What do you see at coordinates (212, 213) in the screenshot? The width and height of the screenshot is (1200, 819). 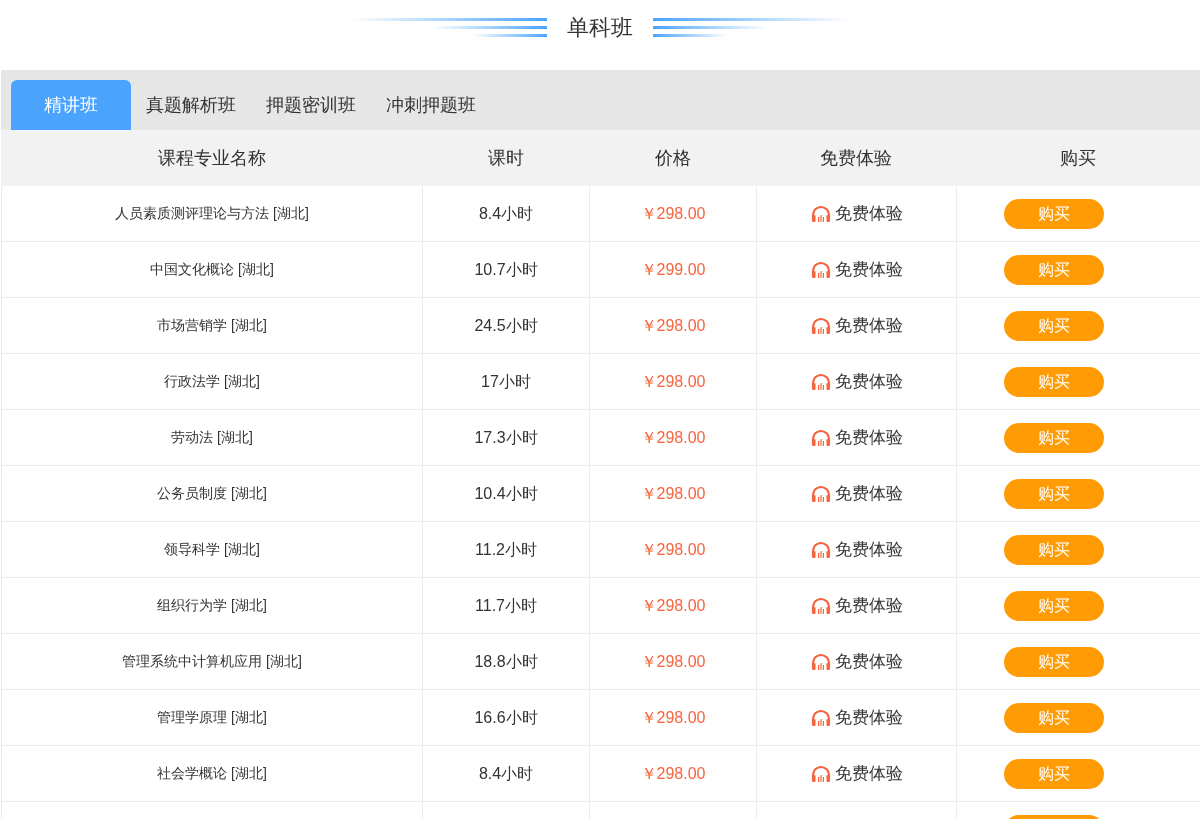 I see `course-name: 人员素质测评理论与方法 [湖北]` at bounding box center [212, 213].